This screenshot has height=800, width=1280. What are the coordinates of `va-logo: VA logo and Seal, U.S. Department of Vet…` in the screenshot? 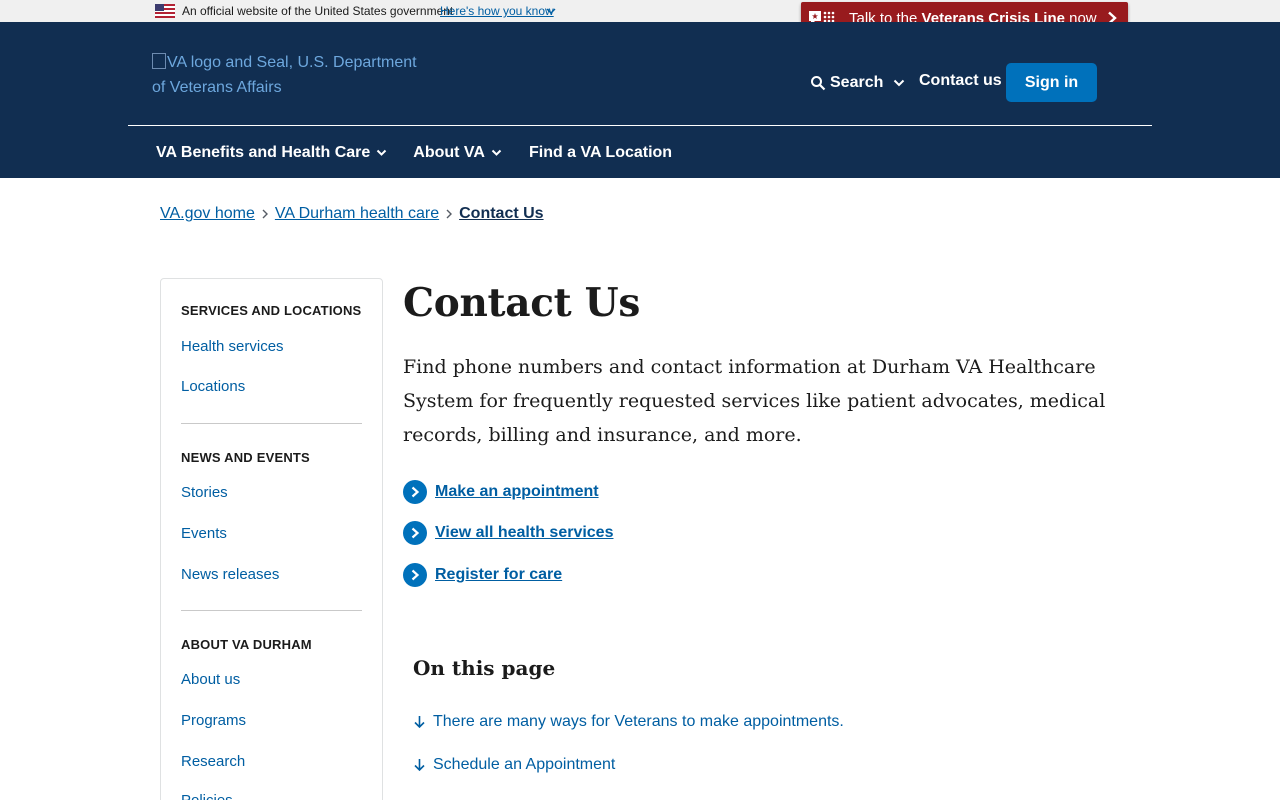 It's located at (287, 76).